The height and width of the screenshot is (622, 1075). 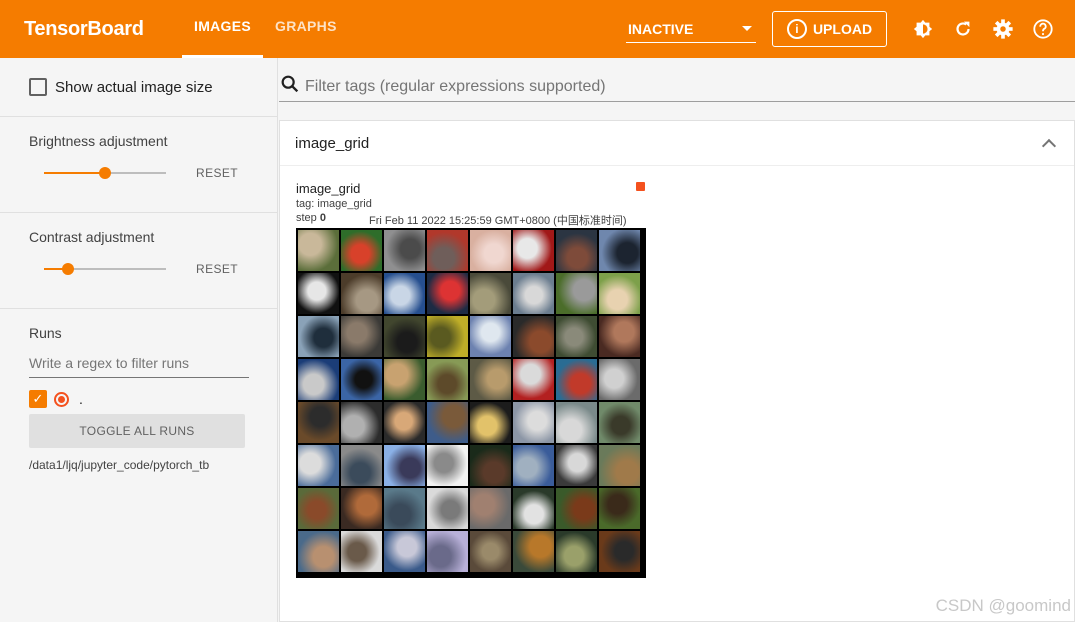 I want to click on help-icon, so click(x=1043, y=29).